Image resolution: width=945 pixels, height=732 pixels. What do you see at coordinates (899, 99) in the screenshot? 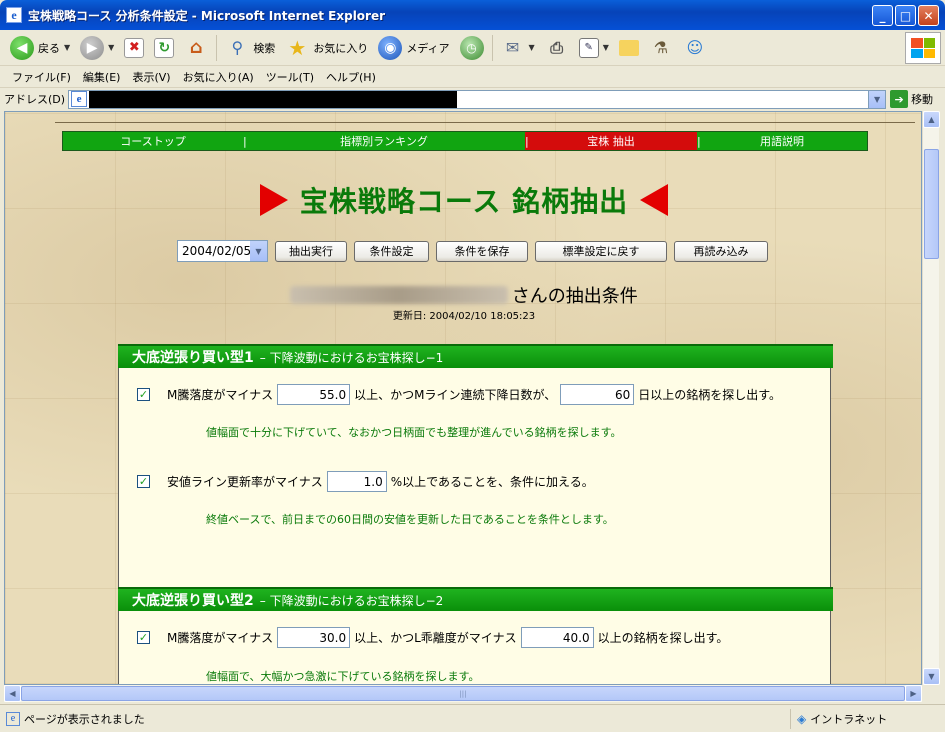
I see `go-arrow-icon: ➔` at bounding box center [899, 99].